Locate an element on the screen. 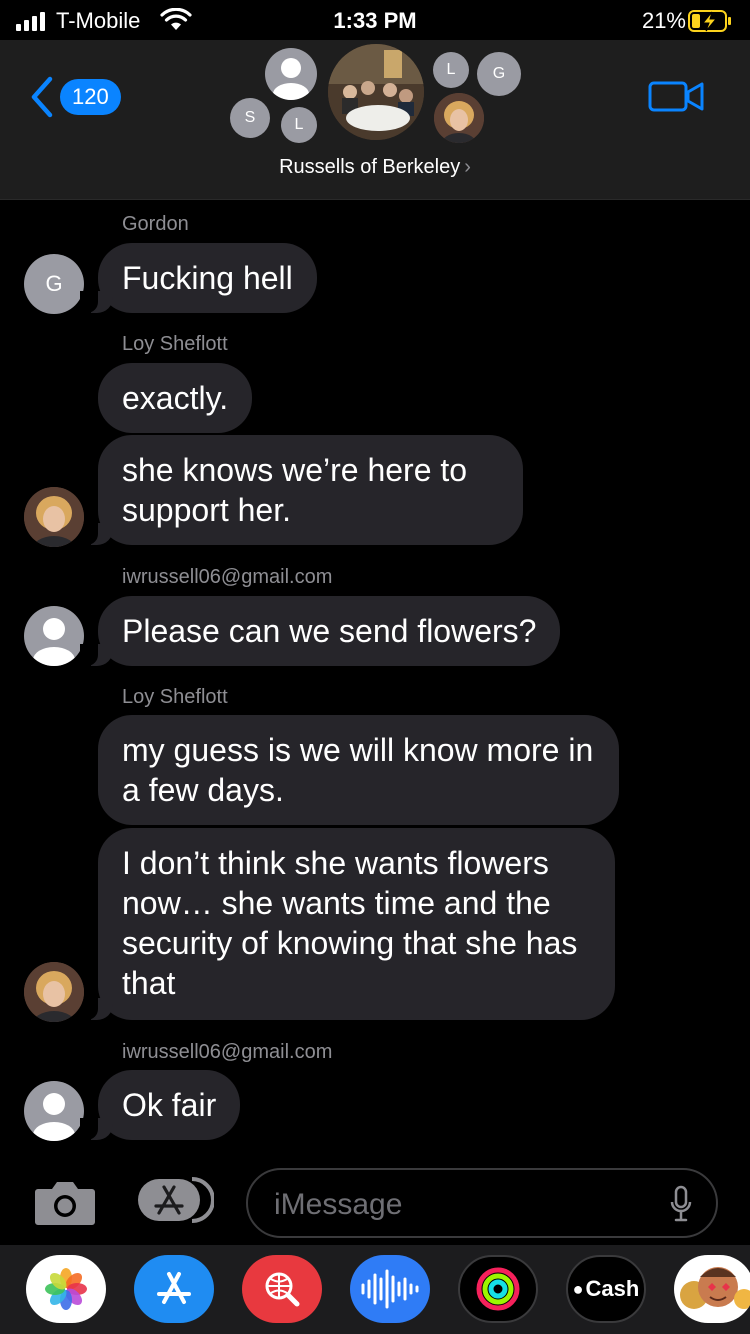 This screenshot has height=1334, width=750. avatar-initial: S is located at coordinates (250, 117).